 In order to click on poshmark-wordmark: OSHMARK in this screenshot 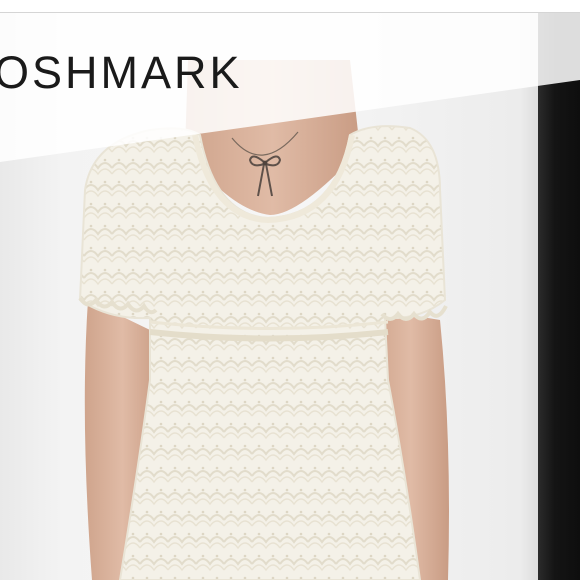, I will do `click(121, 72)`.